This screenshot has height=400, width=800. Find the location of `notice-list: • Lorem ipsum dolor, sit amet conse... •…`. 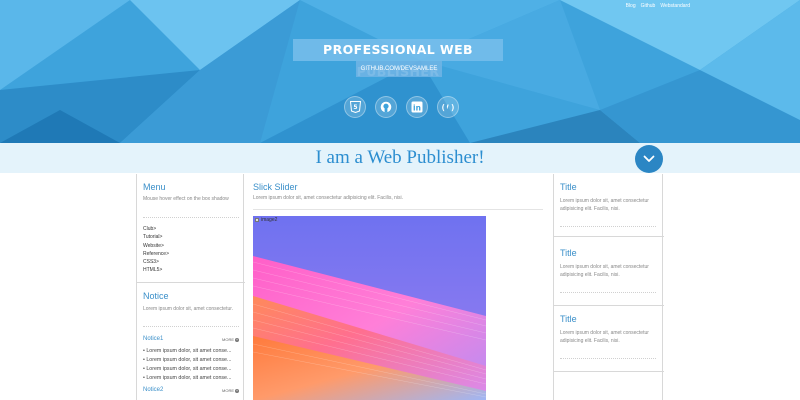

notice-list: • Lorem ipsum dolor, sit amet conse... •… is located at coordinates (192, 365).